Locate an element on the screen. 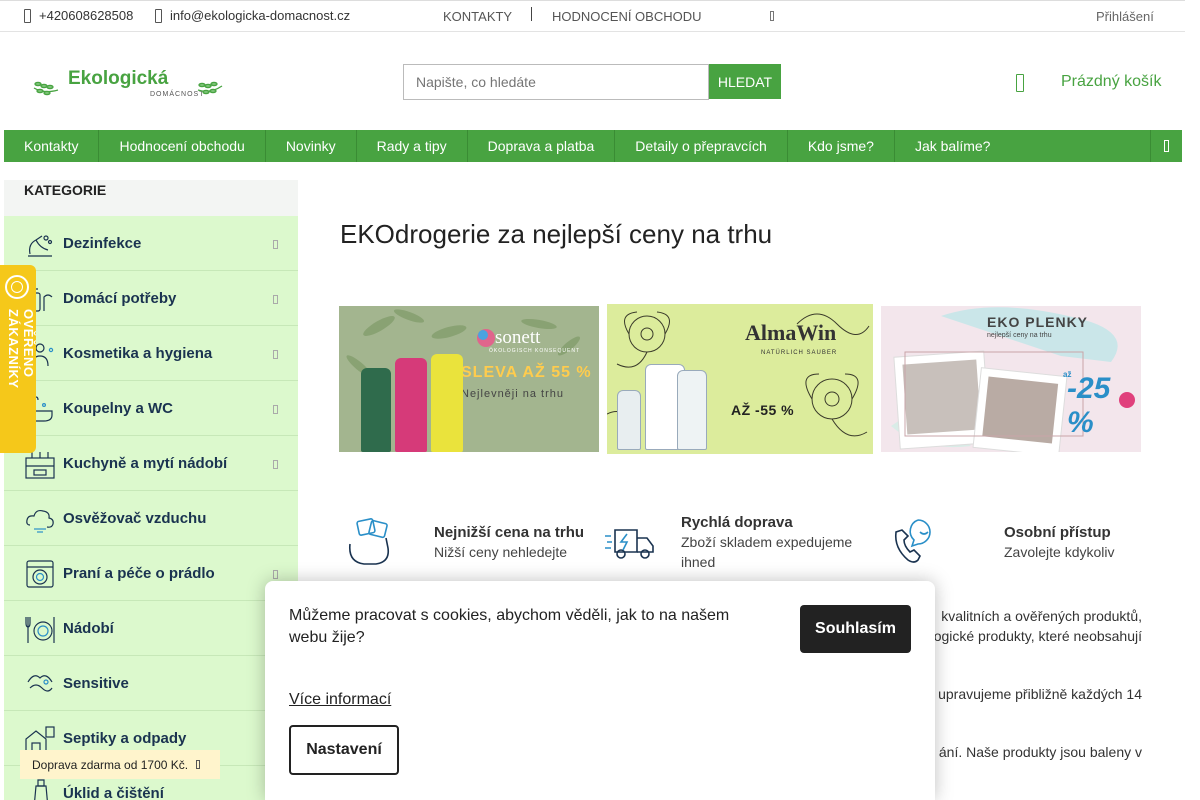 Image resolution: width=1200 pixels, height=800 pixels. category-item: Kuchyně a mytí nádobí is located at coordinates (151, 463).